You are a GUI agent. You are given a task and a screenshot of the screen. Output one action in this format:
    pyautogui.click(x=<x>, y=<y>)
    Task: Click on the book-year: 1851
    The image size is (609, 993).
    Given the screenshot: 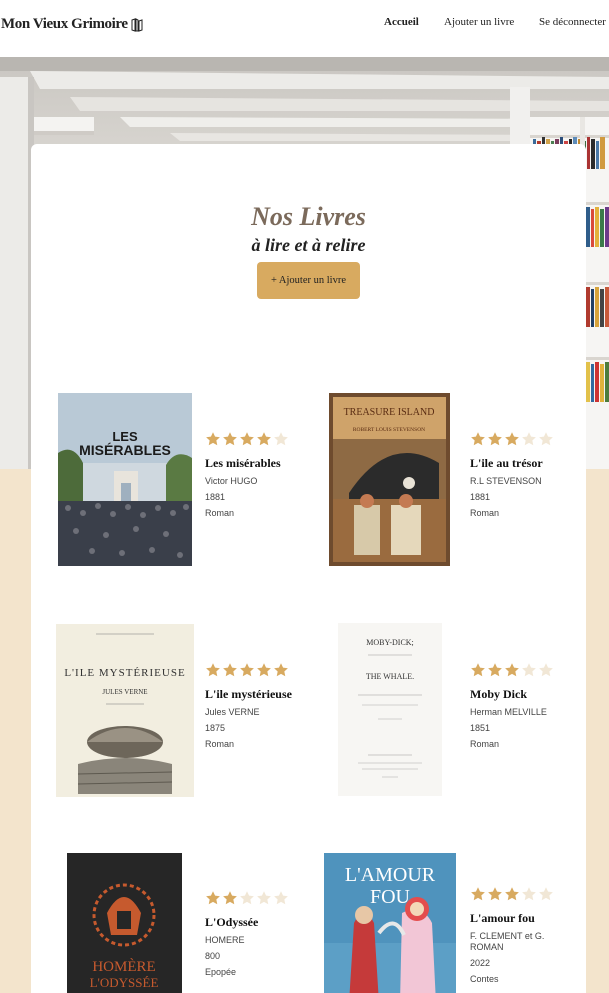 What is the action you would take?
    pyautogui.click(x=480, y=728)
    